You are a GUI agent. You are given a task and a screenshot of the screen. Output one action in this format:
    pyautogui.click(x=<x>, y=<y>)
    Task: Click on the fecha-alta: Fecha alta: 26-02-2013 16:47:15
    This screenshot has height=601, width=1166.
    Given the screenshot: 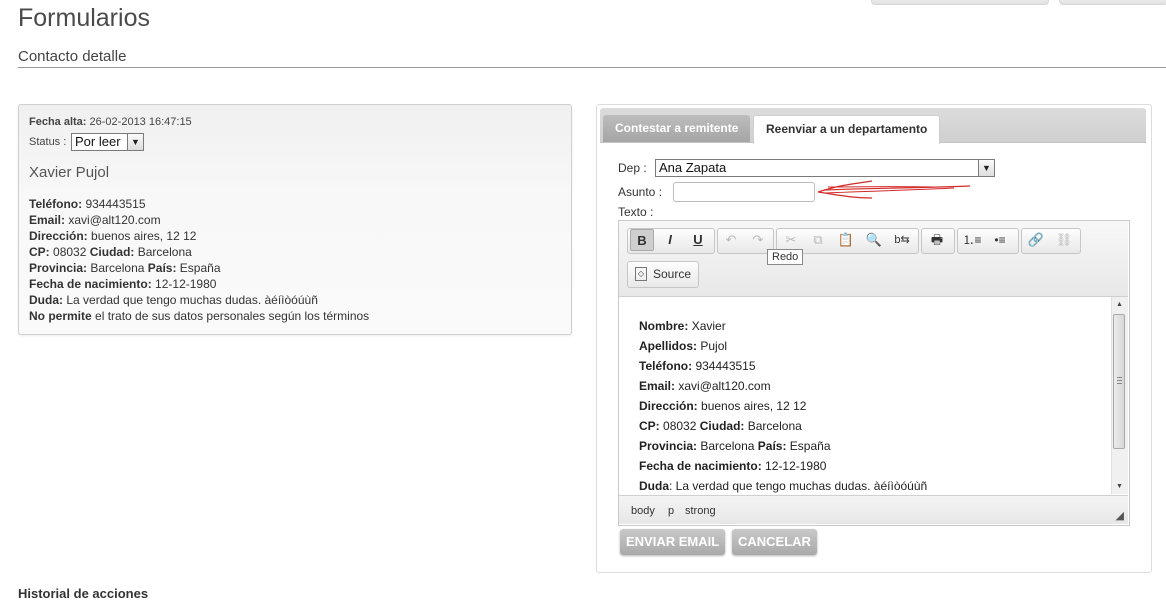 What is the action you would take?
    pyautogui.click(x=110, y=122)
    